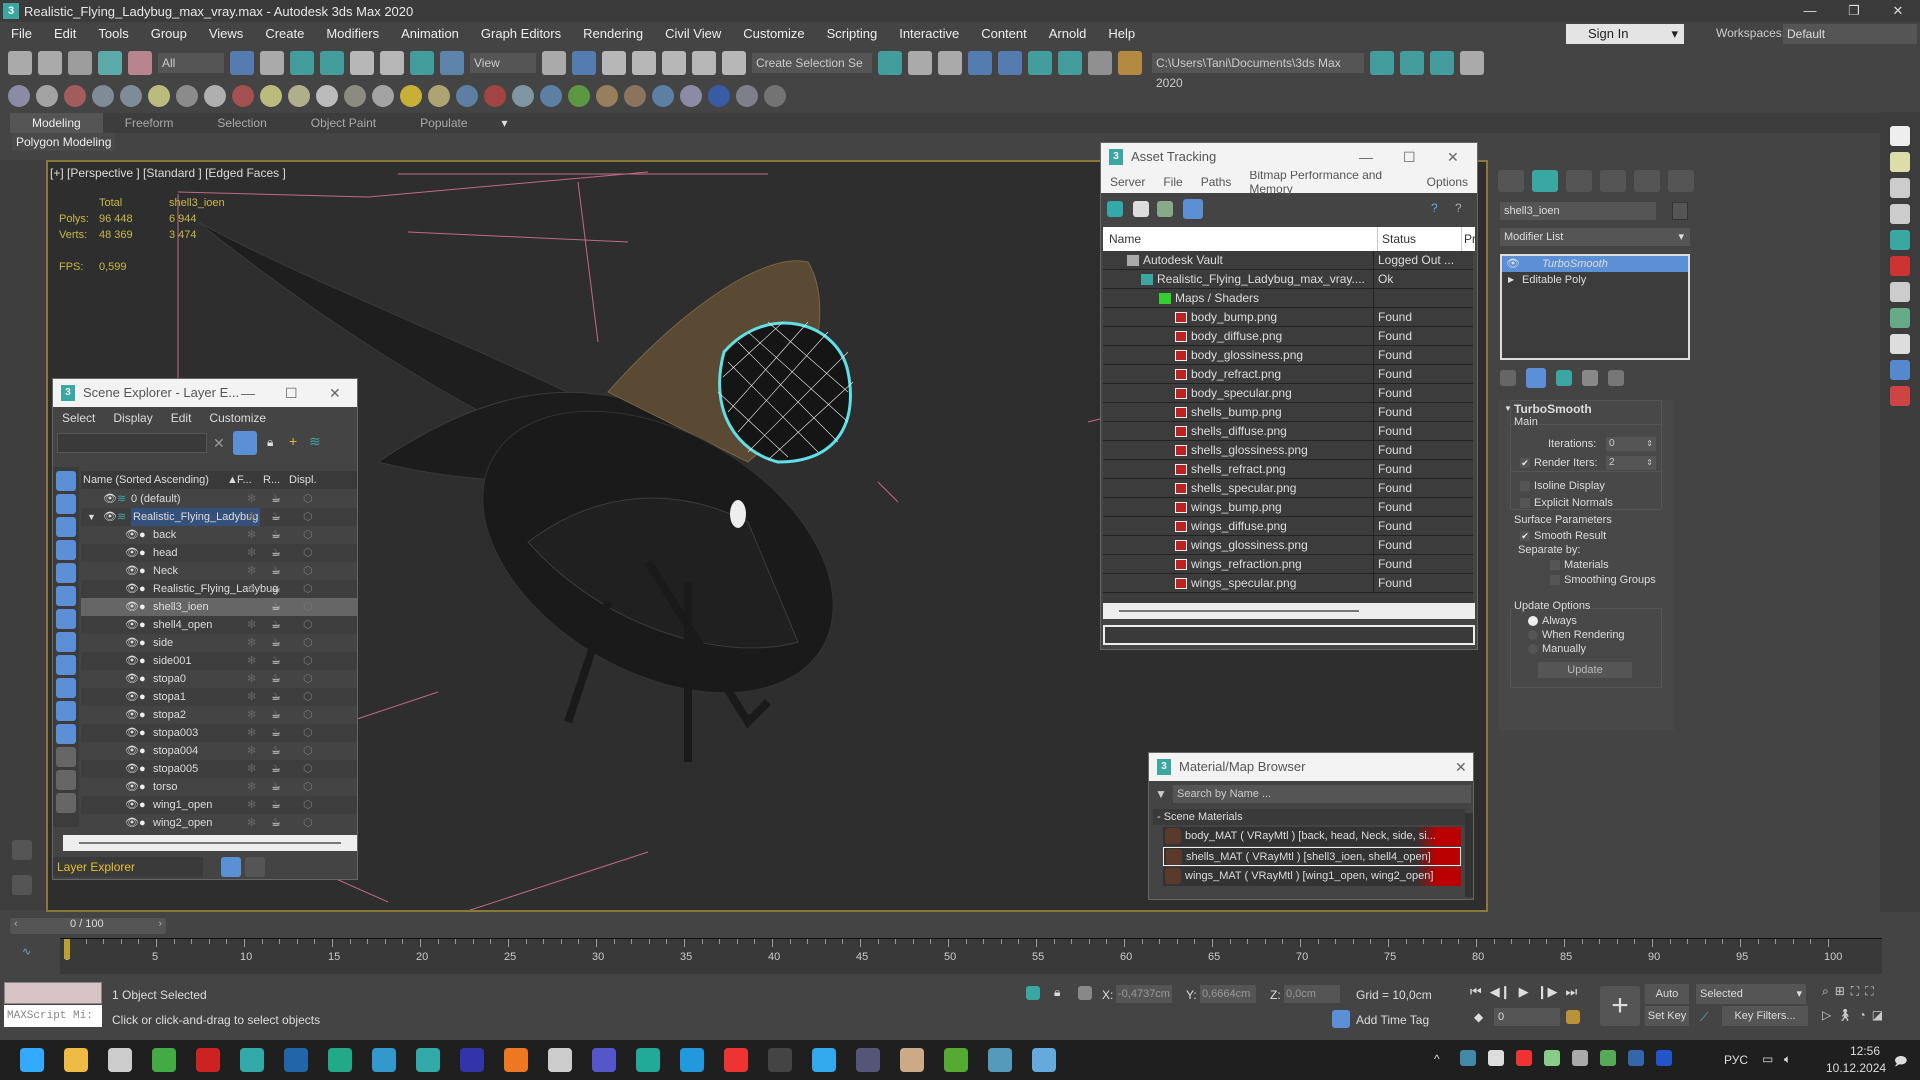  Describe the element at coordinates (66, 619) in the screenshot. I see `filter-groups-icon` at that location.